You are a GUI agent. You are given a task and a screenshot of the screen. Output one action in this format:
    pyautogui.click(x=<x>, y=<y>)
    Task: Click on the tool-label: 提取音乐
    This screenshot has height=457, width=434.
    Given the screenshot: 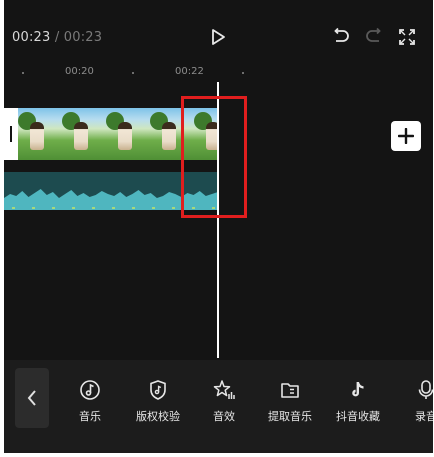 What is the action you would take?
    pyautogui.click(x=290, y=416)
    